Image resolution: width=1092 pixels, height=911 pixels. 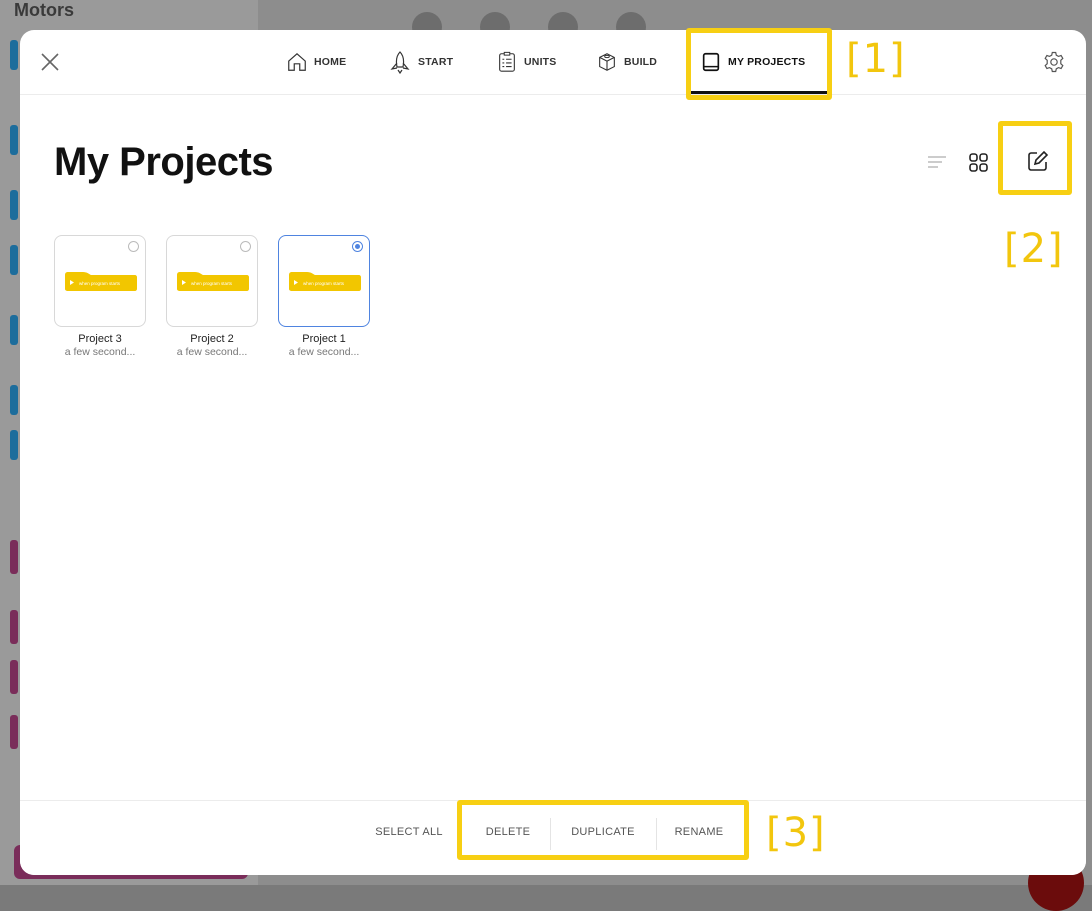 I want to click on grid-view-icon, so click(x=979, y=163).